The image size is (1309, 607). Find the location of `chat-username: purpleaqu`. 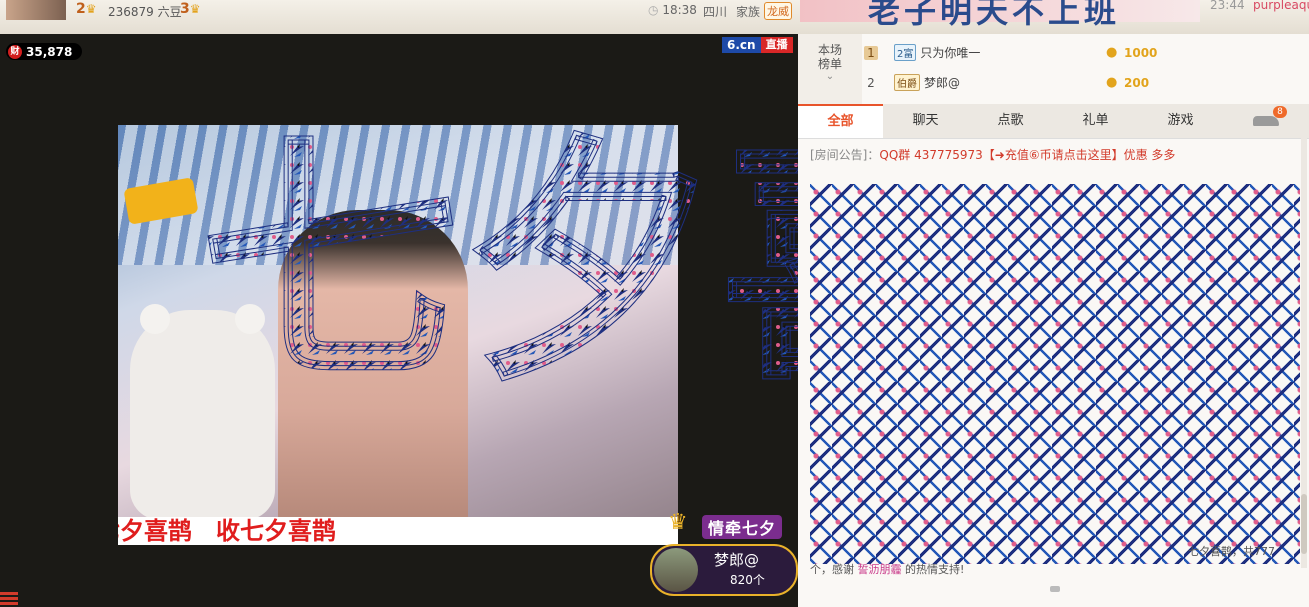

chat-username: purpleaqu is located at coordinates (1281, 6).